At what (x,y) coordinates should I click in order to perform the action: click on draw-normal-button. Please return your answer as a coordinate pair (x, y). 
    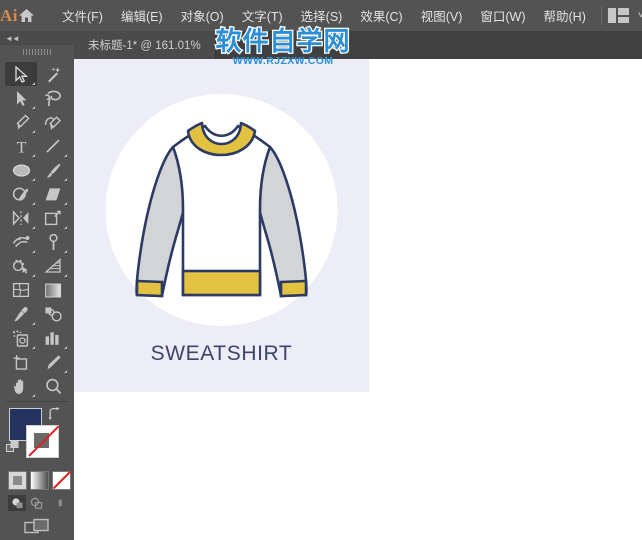
    Looking at the image, I should click on (17, 503).